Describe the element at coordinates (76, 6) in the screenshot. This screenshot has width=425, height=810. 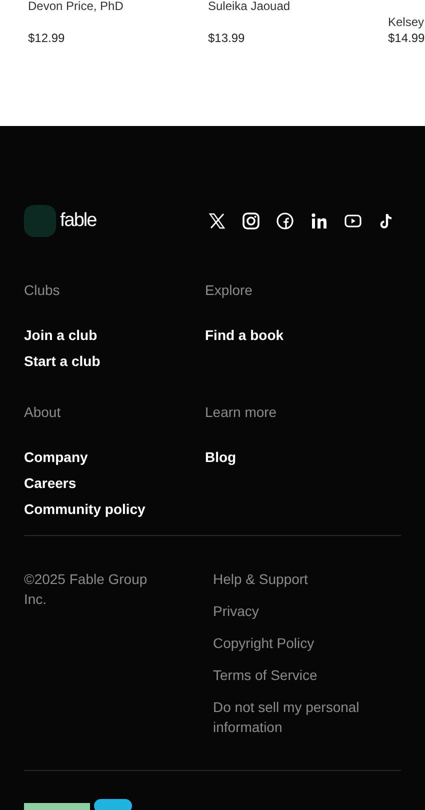
I see `book-author: Devon Price, PhD` at that location.